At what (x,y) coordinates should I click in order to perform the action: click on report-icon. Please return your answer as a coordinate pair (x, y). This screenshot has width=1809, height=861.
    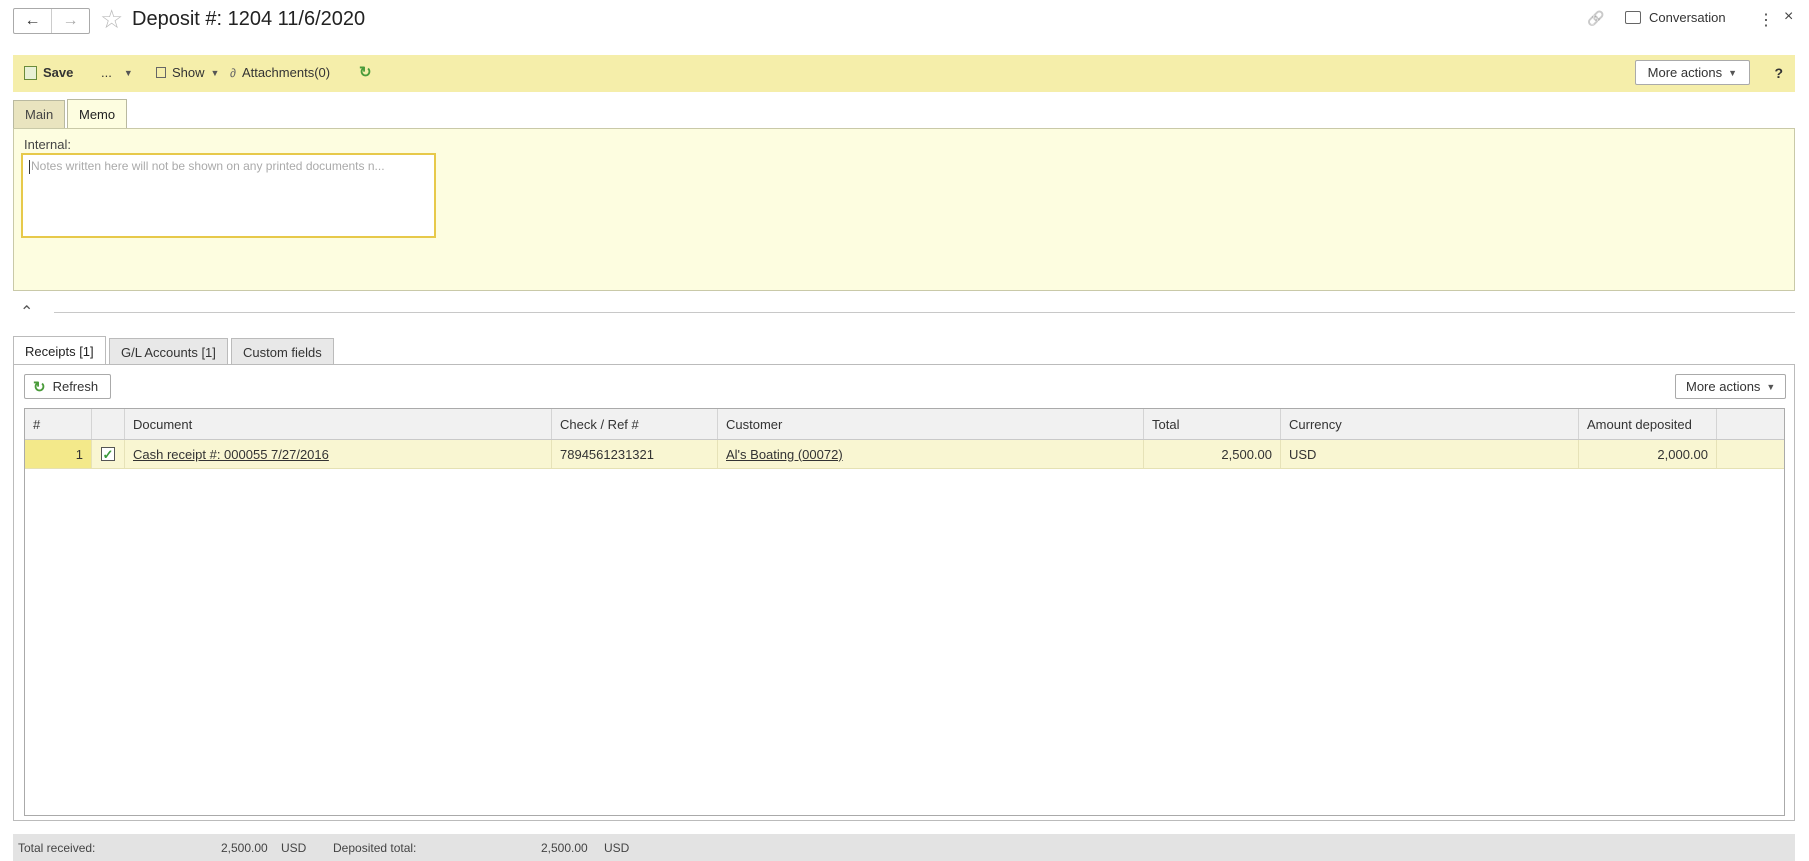
    Looking at the image, I should click on (161, 72).